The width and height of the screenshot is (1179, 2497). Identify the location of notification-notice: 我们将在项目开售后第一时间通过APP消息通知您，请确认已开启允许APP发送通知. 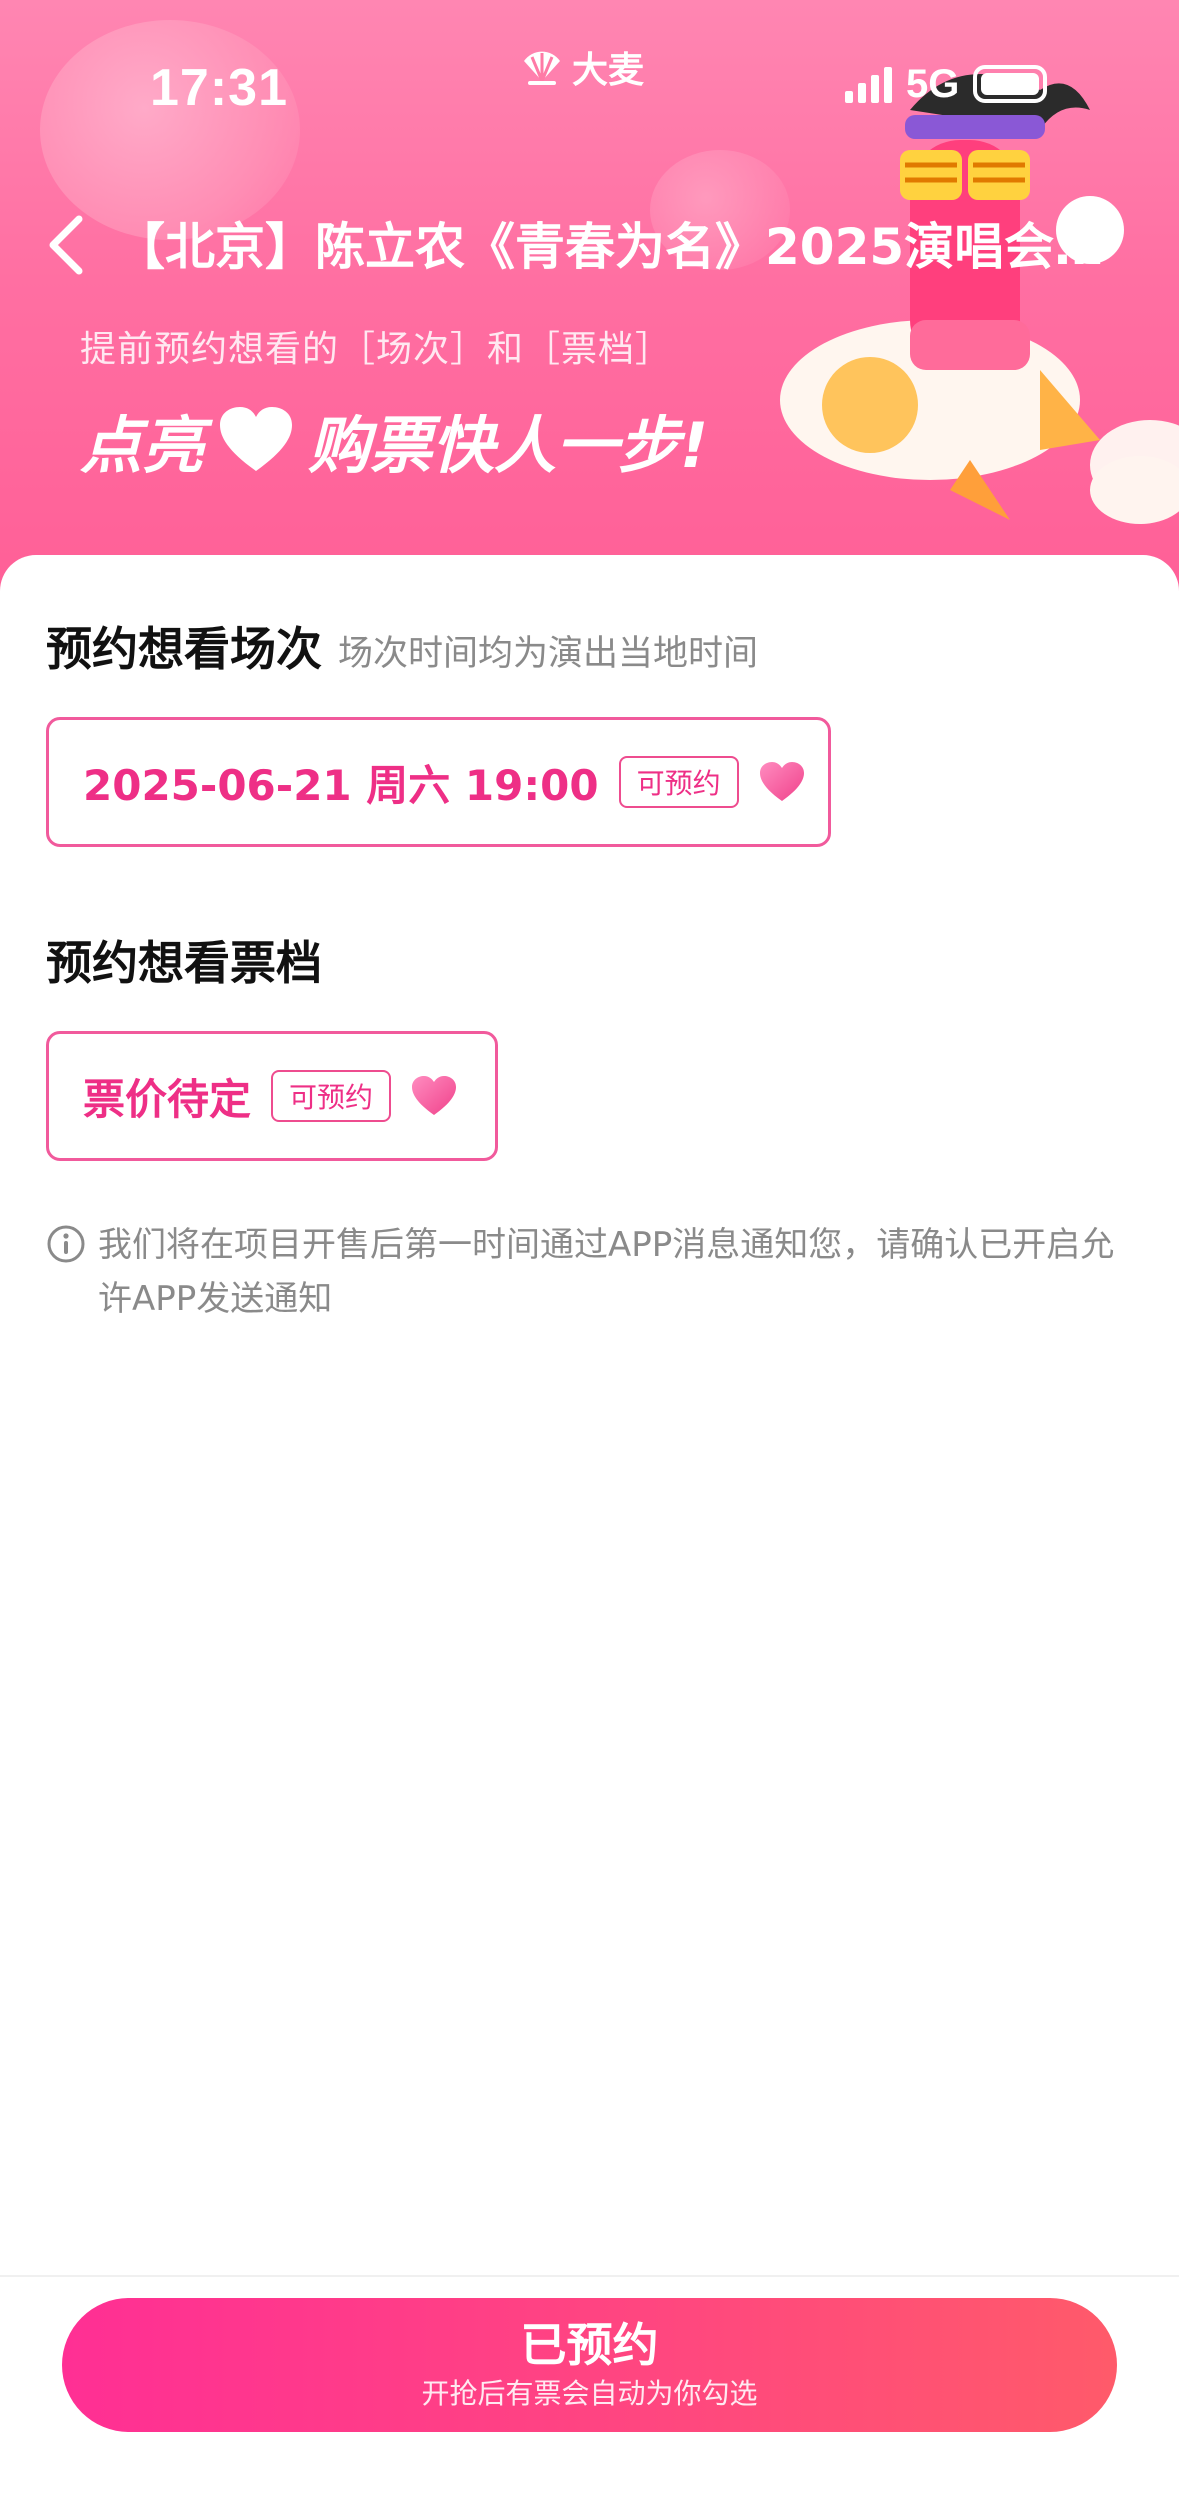
(586, 1272).